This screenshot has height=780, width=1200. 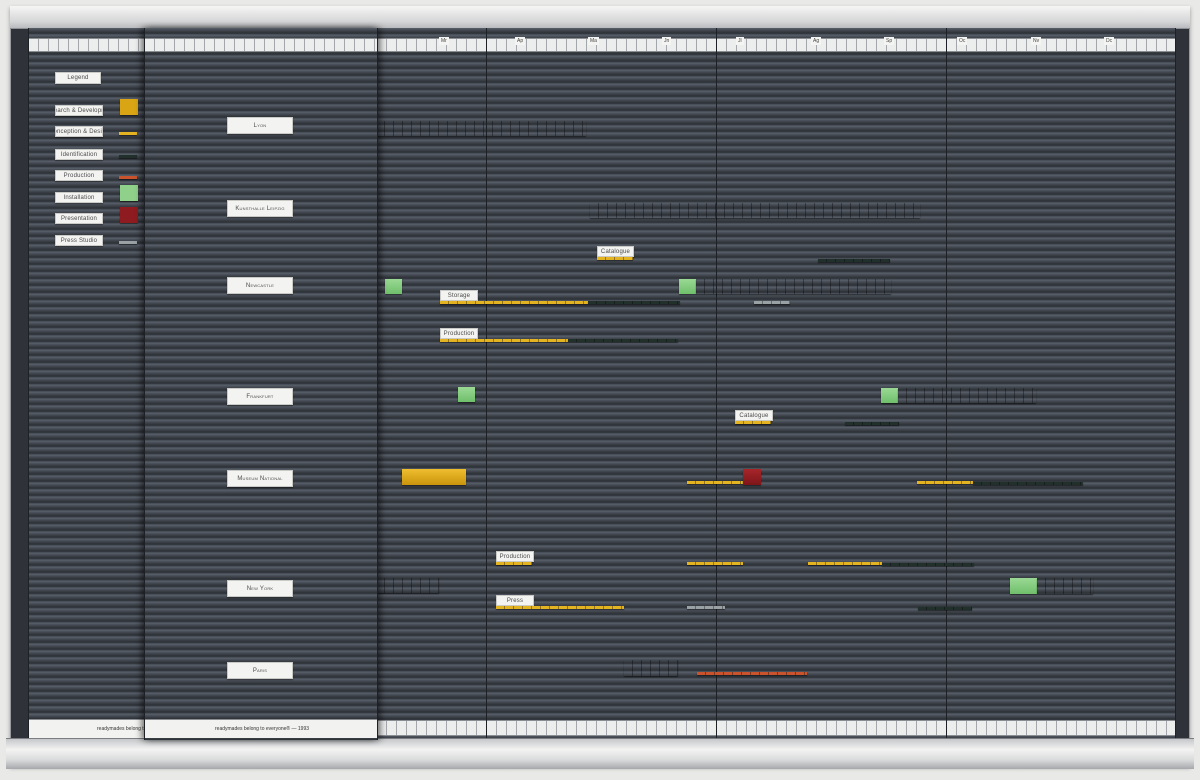 What do you see at coordinates (1109, 41) in the screenshot?
I see `month-label: Dc` at bounding box center [1109, 41].